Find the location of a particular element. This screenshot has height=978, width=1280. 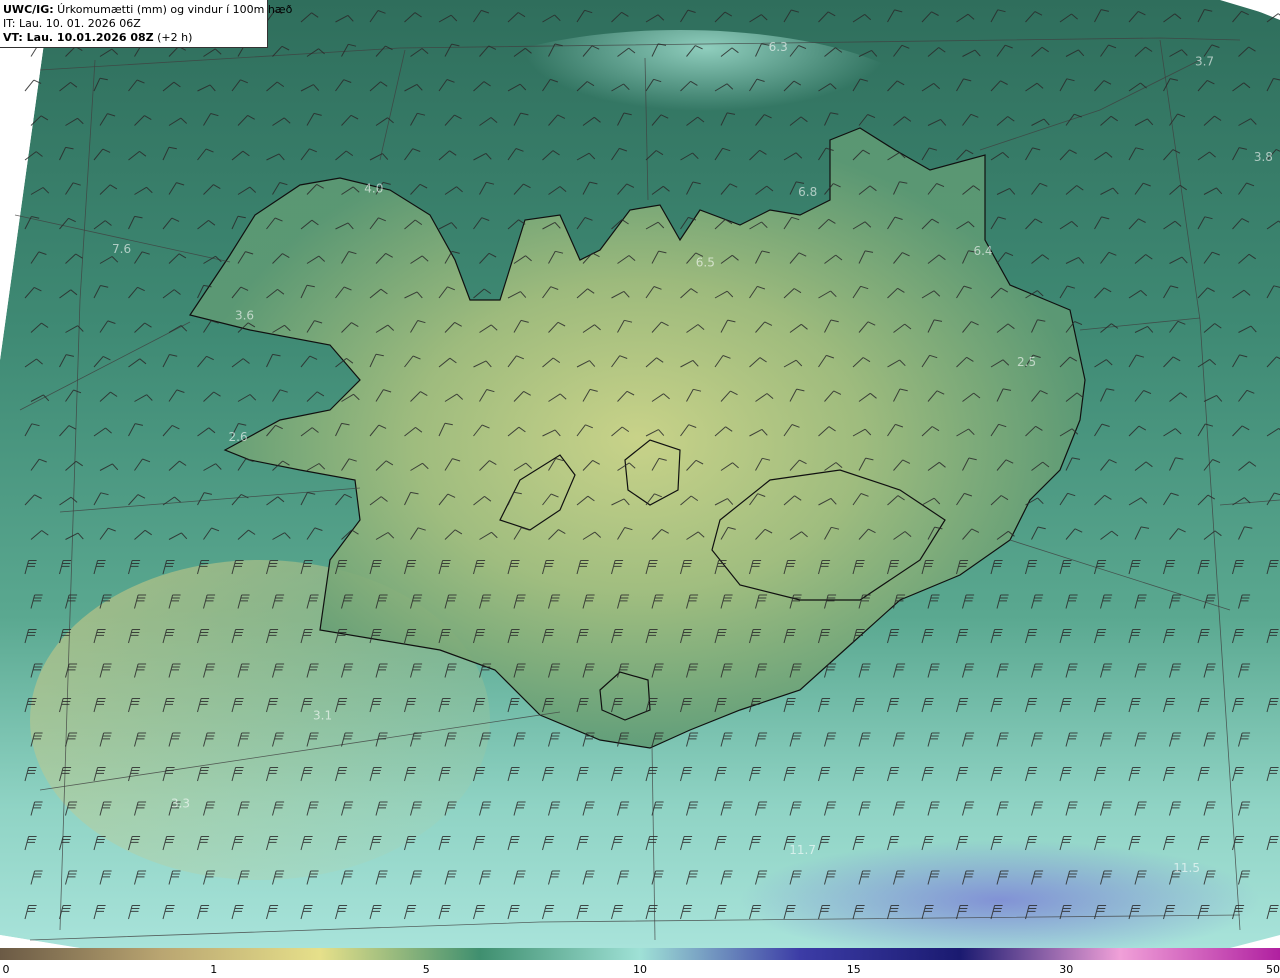

colorbar-tick-label: 50 is located at coordinates (1273, 969).